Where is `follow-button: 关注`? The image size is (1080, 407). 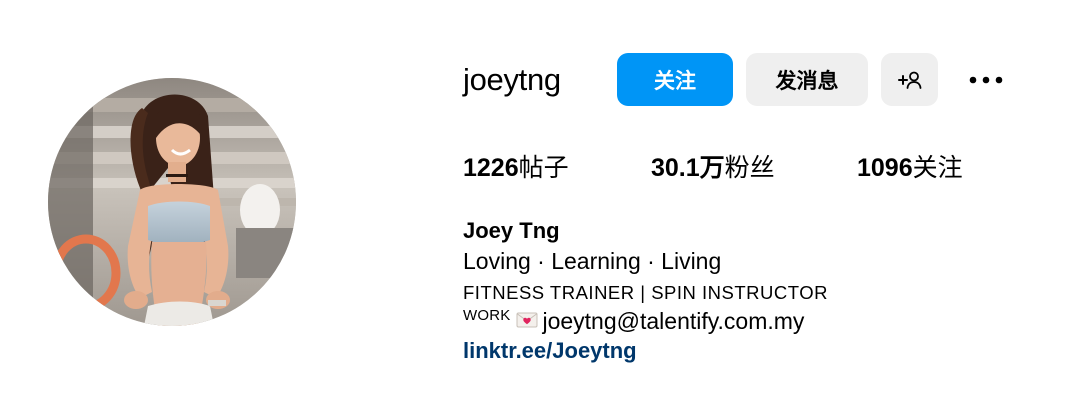
follow-button: 关注 is located at coordinates (675, 79).